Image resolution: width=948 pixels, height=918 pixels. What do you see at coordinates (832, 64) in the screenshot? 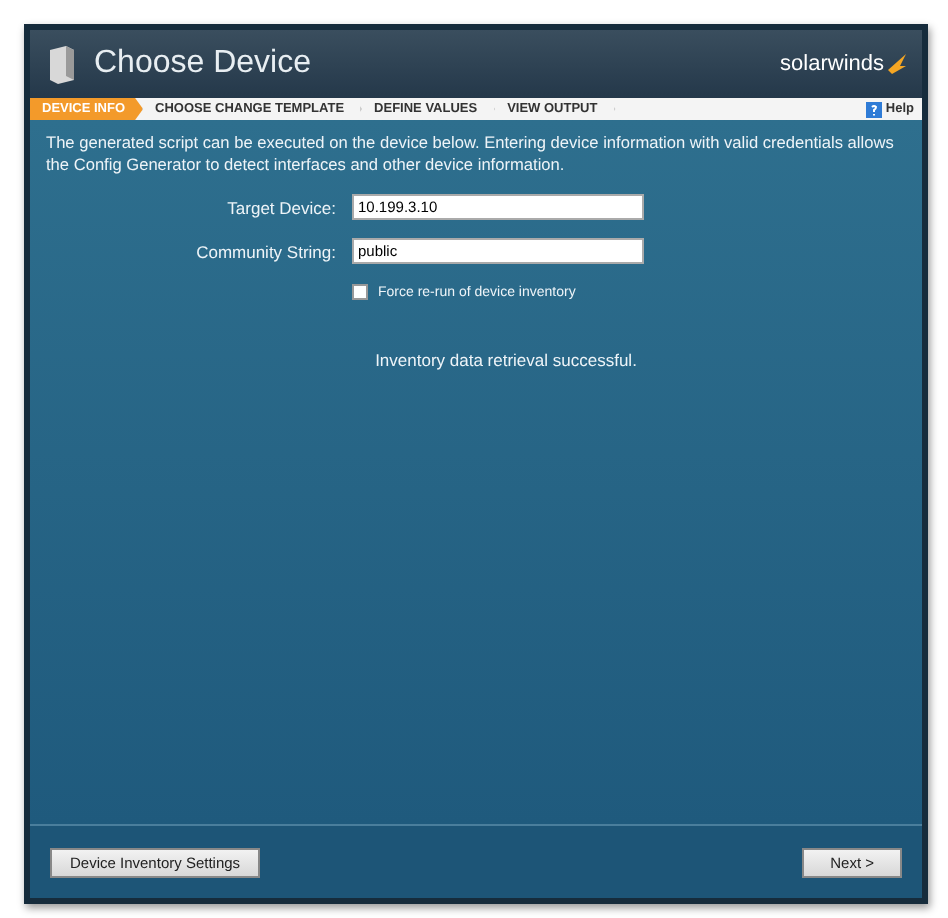
I see `brand-logo-text: solarwinds` at bounding box center [832, 64].